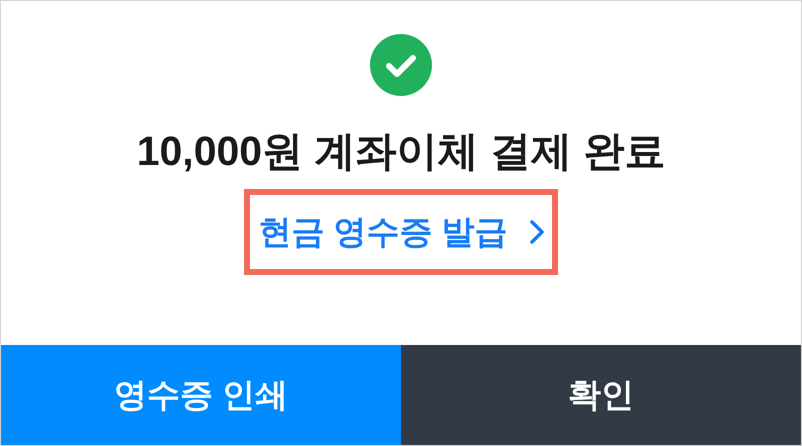 Image resolution: width=802 pixels, height=446 pixels. I want to click on chevron-right-icon, so click(537, 232).